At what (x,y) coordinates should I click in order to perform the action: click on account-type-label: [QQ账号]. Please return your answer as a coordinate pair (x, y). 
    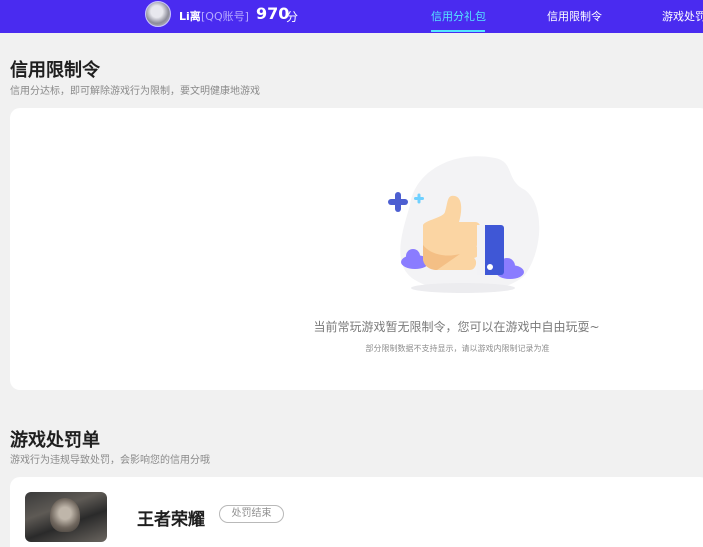
    Looking at the image, I should click on (225, 16).